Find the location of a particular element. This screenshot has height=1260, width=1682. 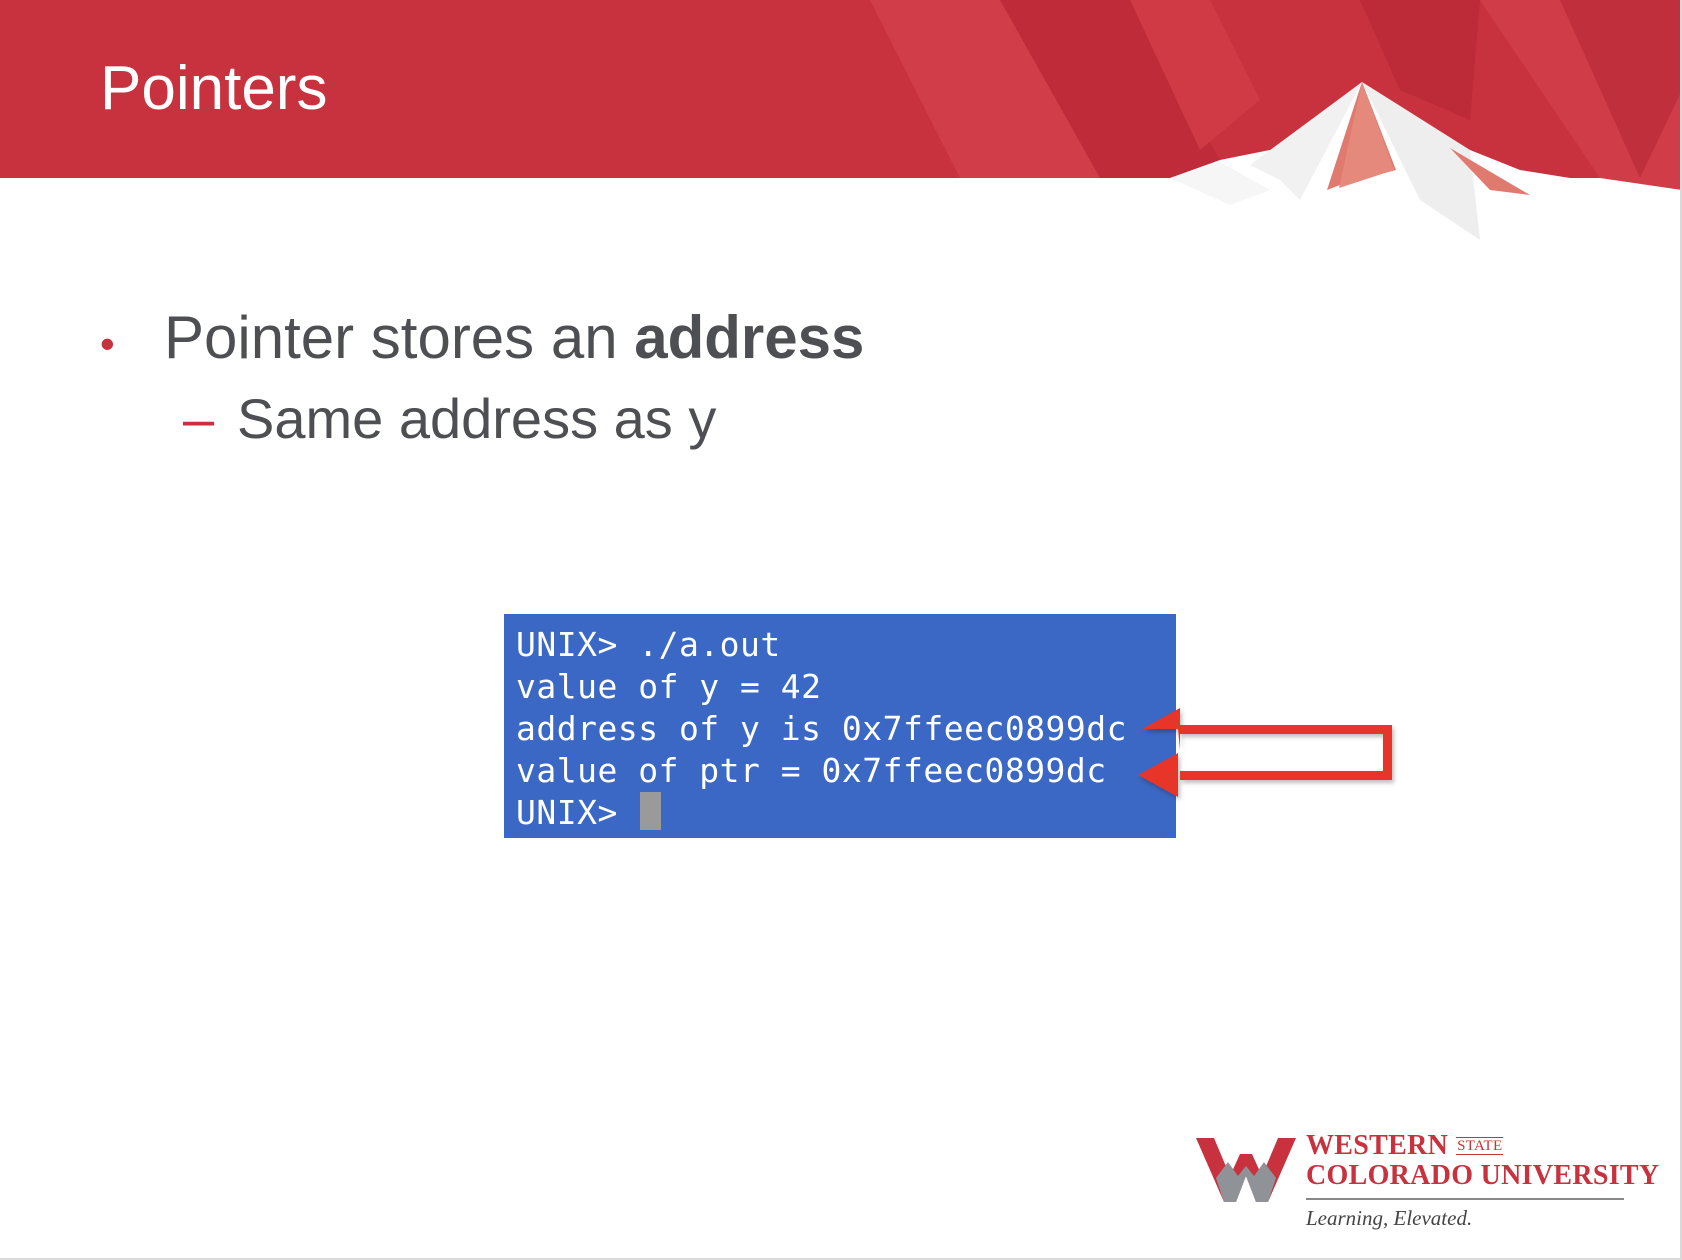

bullet-text-plain: Pointer stores an is located at coordinates (399, 337).